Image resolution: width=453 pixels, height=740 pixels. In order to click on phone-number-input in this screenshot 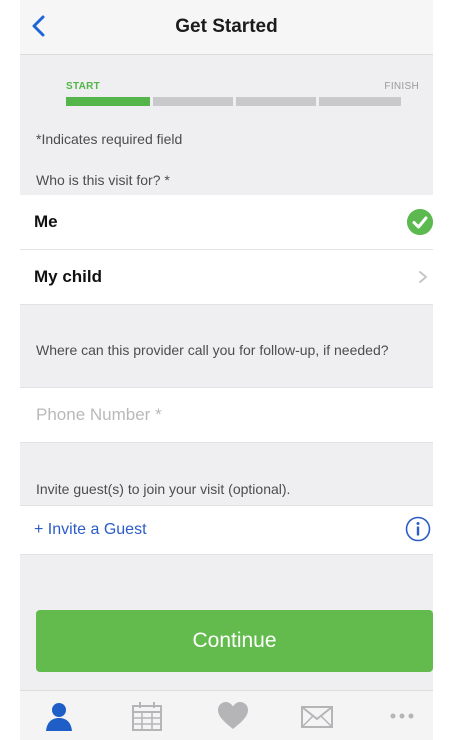, I will do `click(228, 415)`.